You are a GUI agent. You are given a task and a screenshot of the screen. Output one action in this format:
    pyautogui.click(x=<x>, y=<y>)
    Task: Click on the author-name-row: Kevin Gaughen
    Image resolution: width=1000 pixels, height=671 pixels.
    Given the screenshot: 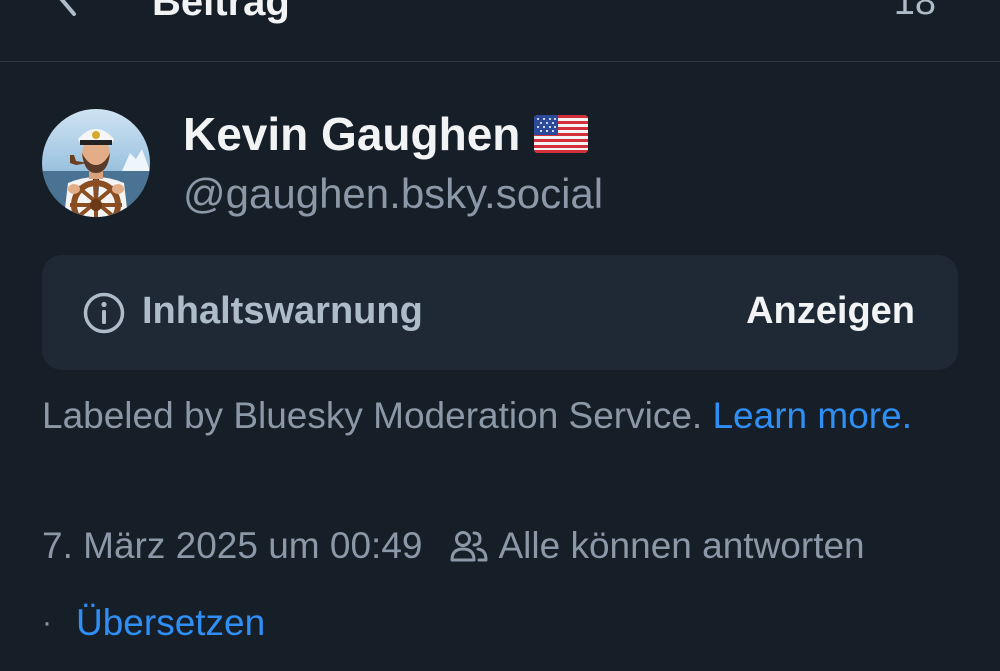 What is the action you would take?
    pyautogui.click(x=386, y=134)
    